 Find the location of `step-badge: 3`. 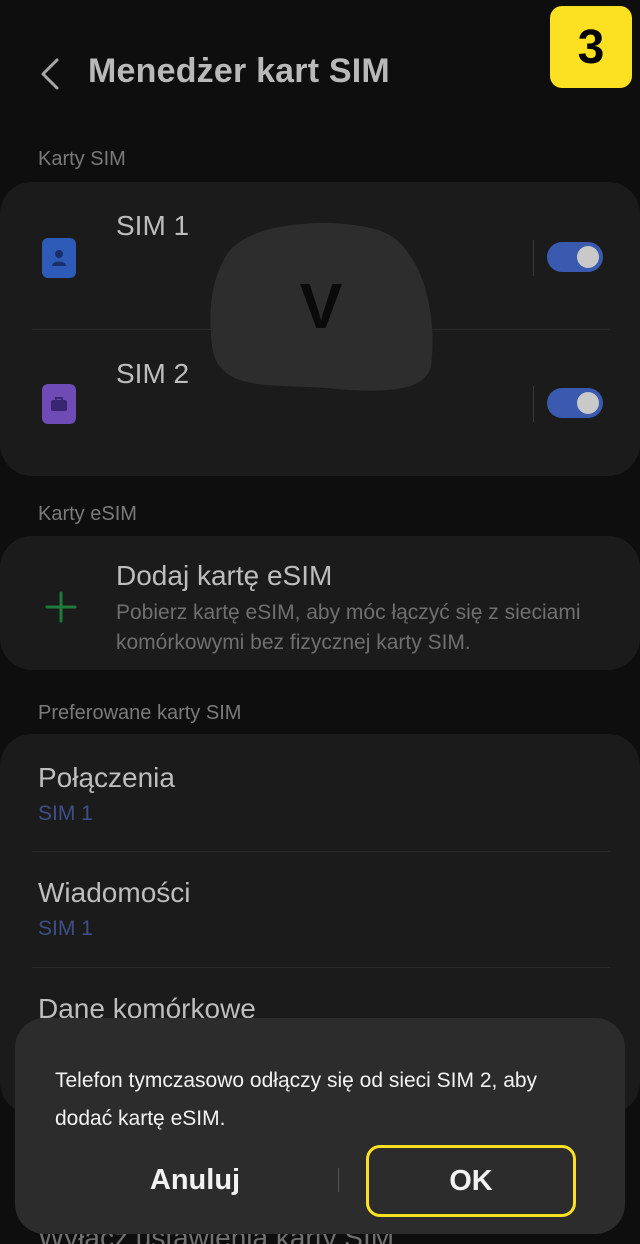

step-badge: 3 is located at coordinates (591, 47).